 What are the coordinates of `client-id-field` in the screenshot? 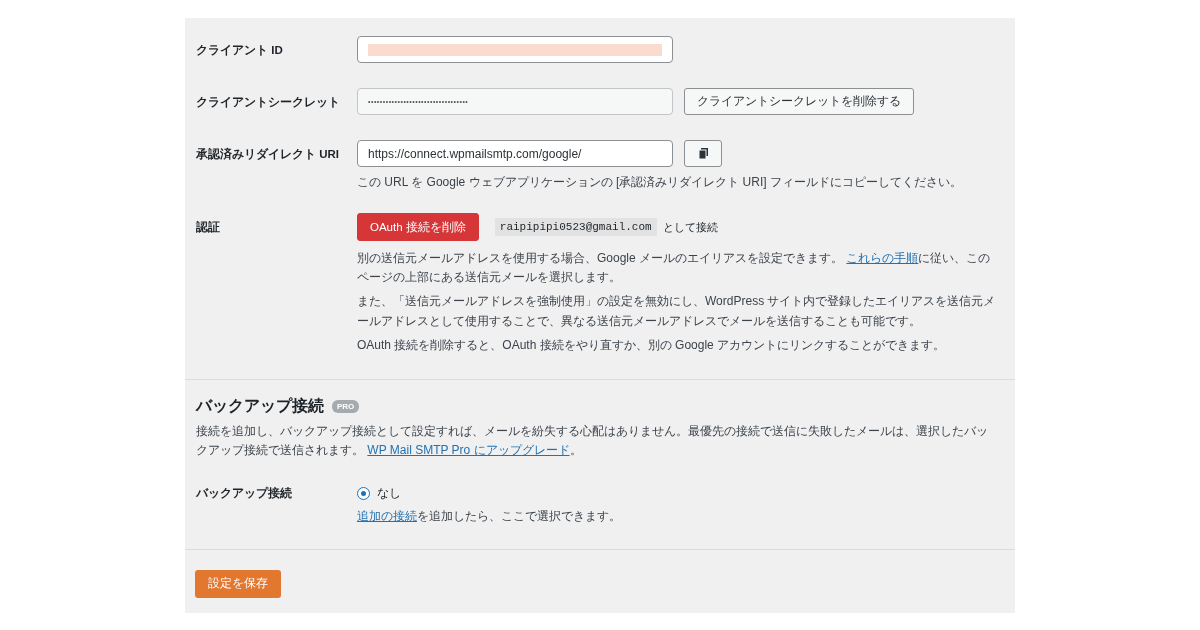 It's located at (515, 49).